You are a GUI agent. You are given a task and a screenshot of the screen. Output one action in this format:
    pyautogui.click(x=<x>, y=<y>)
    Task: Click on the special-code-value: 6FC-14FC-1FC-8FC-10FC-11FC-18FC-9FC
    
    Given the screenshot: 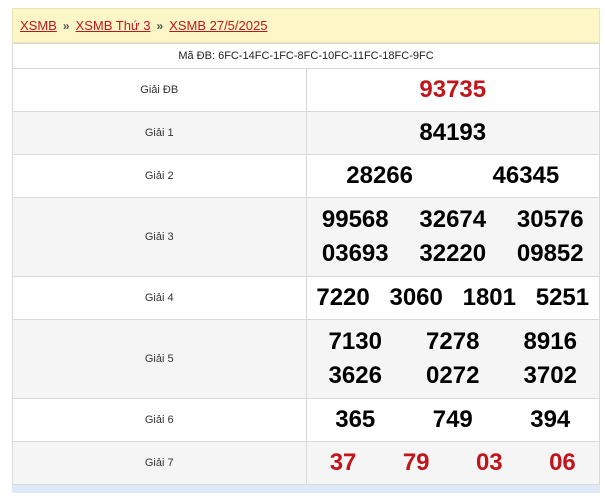 What is the action you would take?
    pyautogui.click(x=326, y=56)
    